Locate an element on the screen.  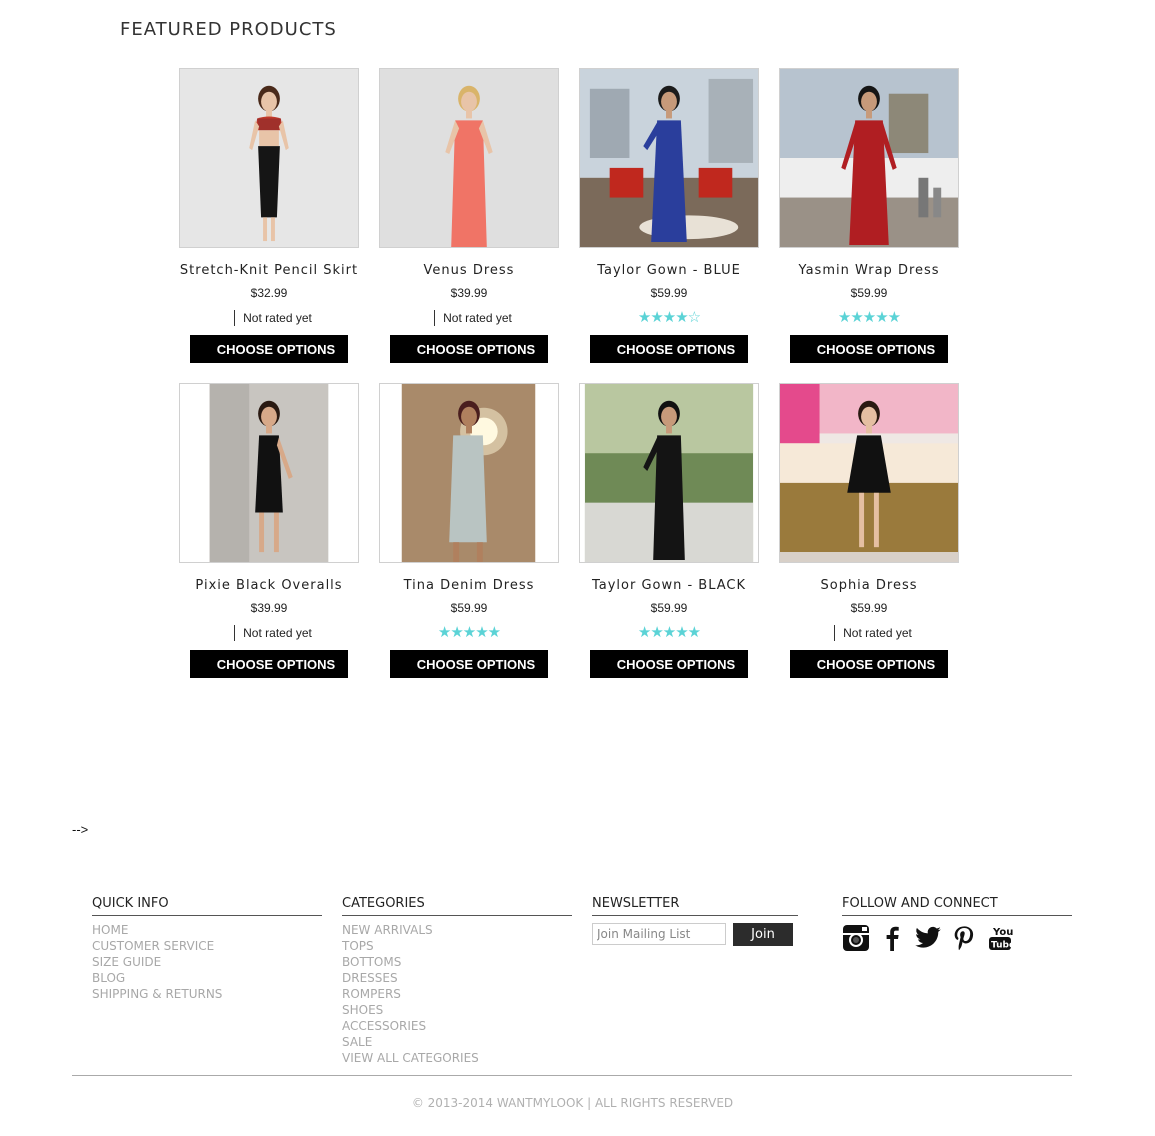
category-link-shoes: SHOES is located at coordinates (457, 1010).